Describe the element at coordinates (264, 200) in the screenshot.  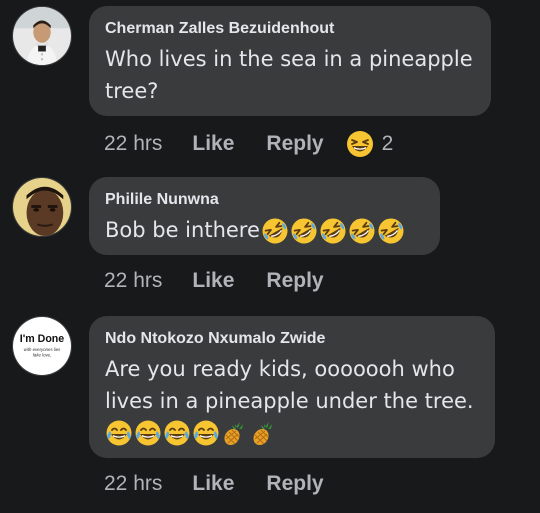
I see `comment-author: Philile Nunwna` at that location.